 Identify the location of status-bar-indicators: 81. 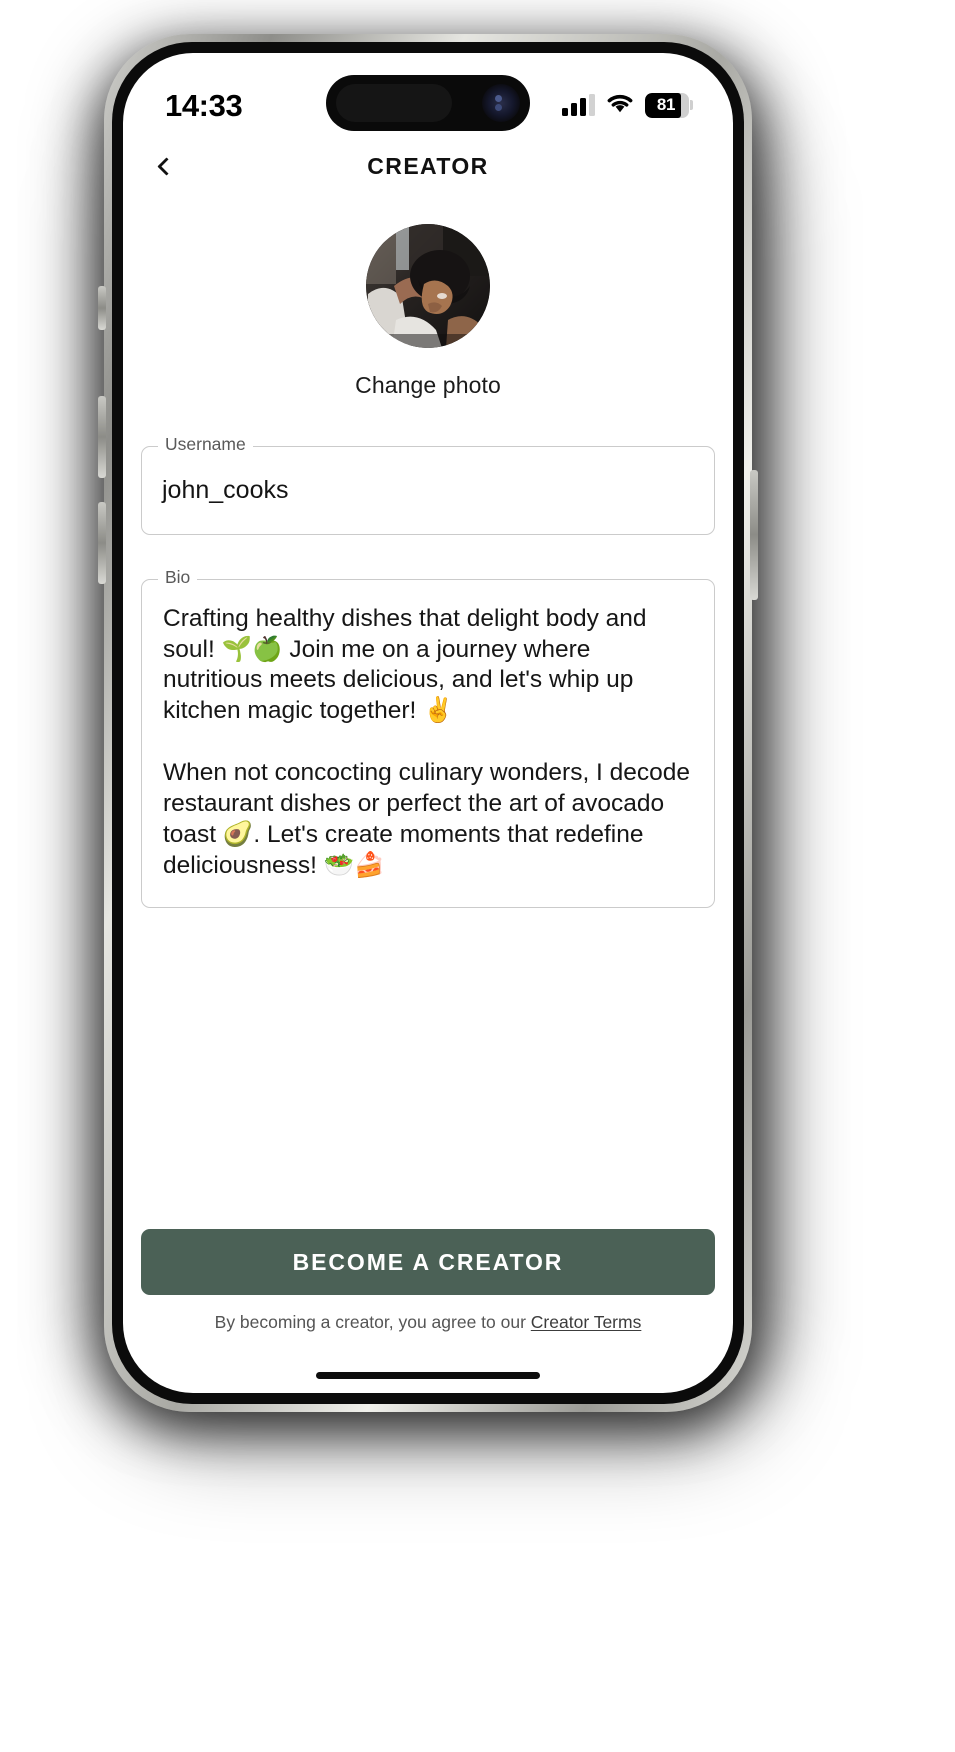
(627, 105).